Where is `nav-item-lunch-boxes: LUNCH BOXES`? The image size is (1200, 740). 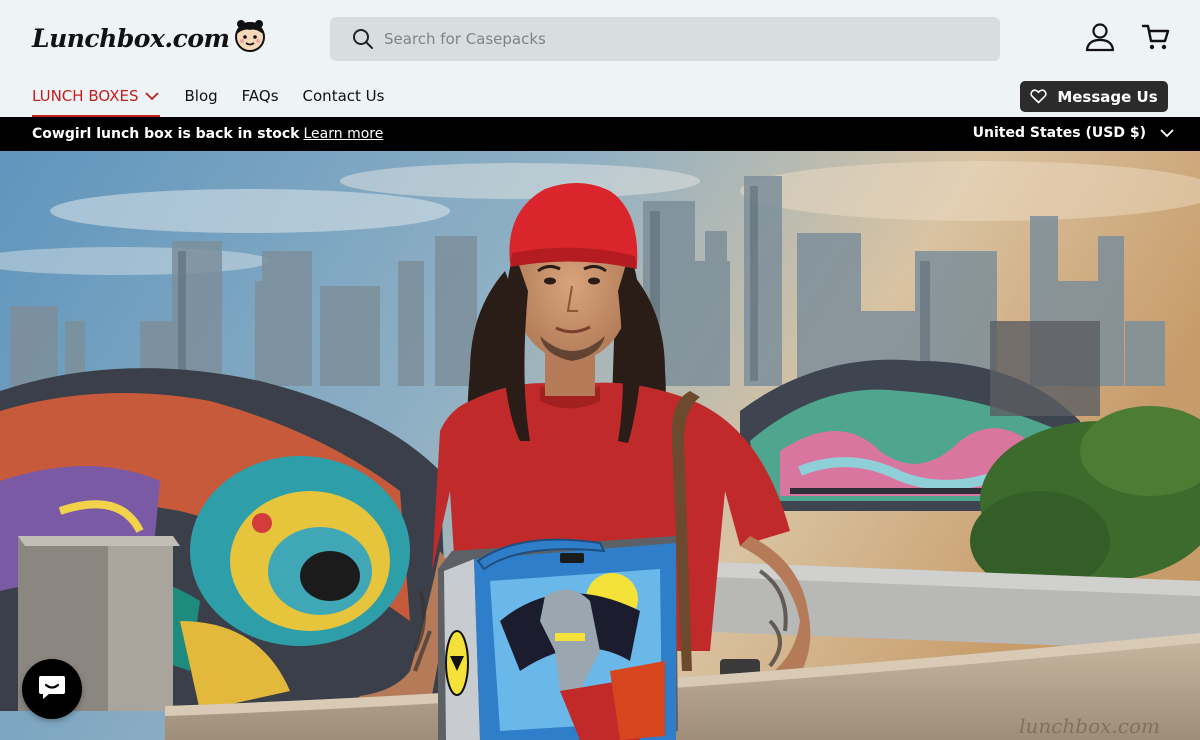
nav-item-lunch-boxes: LUNCH BOXES is located at coordinates (96, 96).